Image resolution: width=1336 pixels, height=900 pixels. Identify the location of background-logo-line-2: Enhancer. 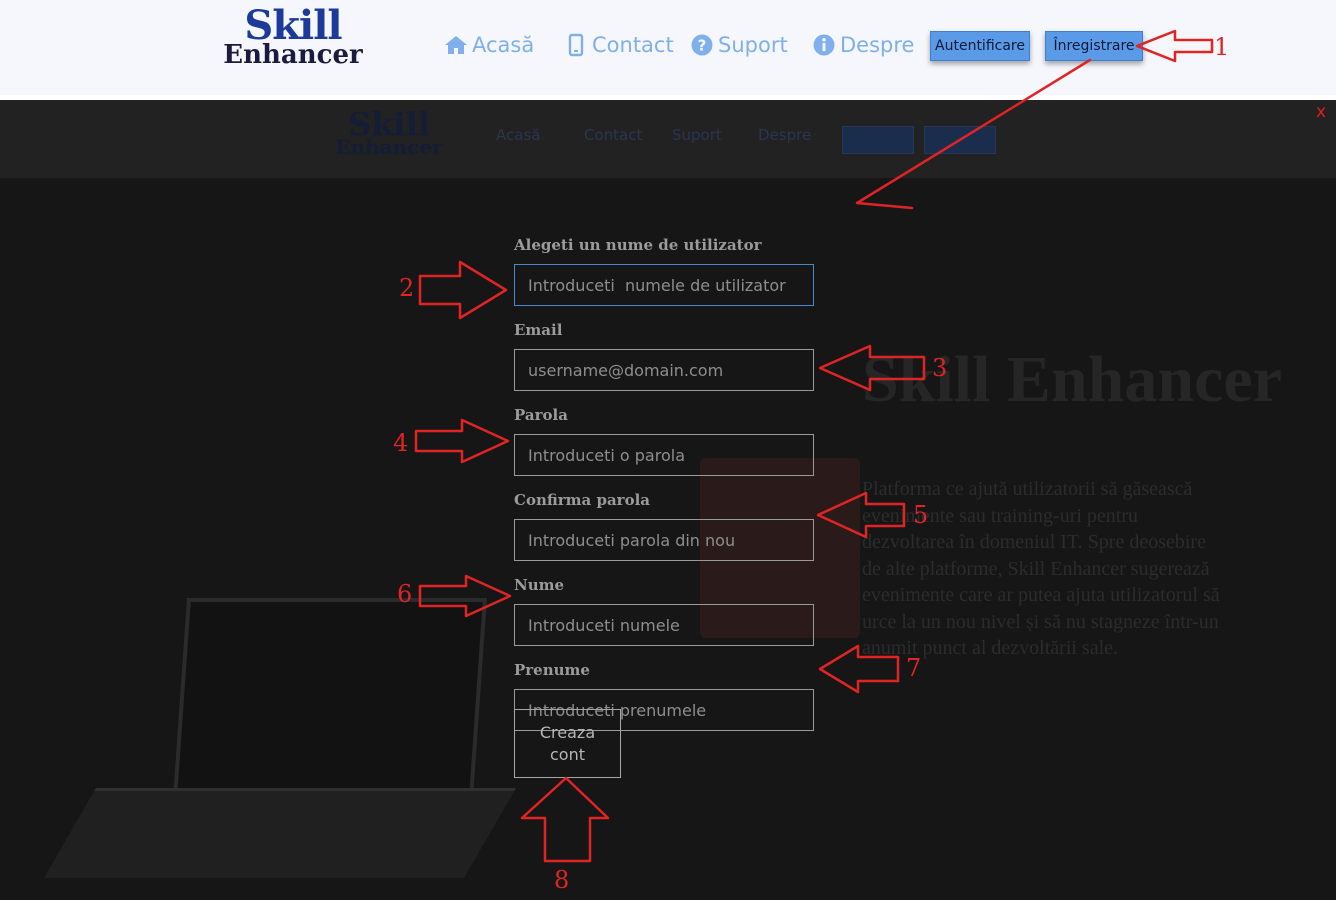
(389, 147).